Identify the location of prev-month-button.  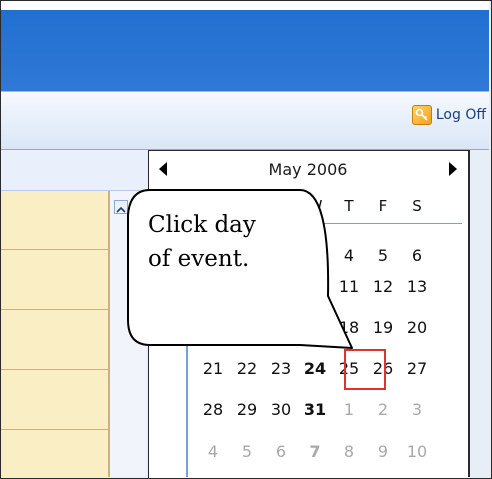
(163, 169).